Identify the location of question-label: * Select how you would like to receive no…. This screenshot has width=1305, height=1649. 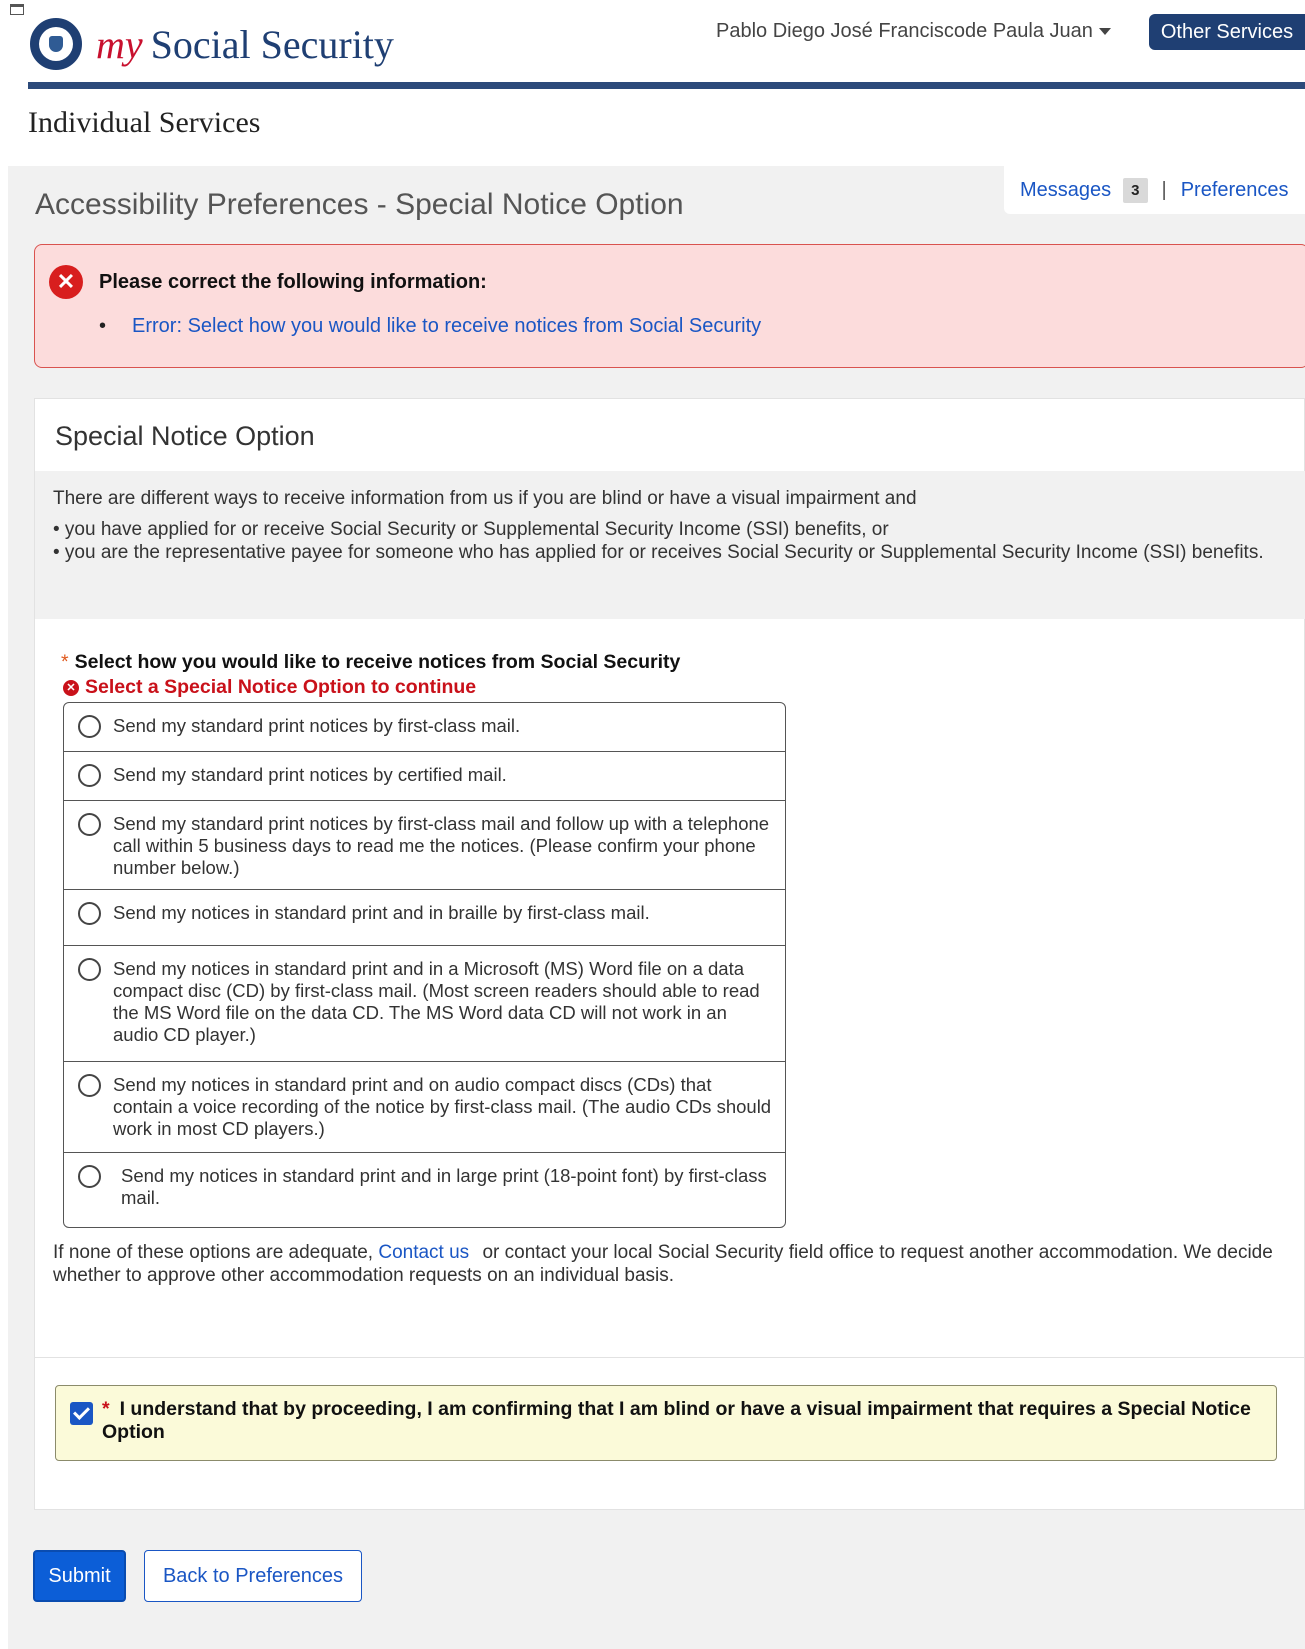
(370, 662).